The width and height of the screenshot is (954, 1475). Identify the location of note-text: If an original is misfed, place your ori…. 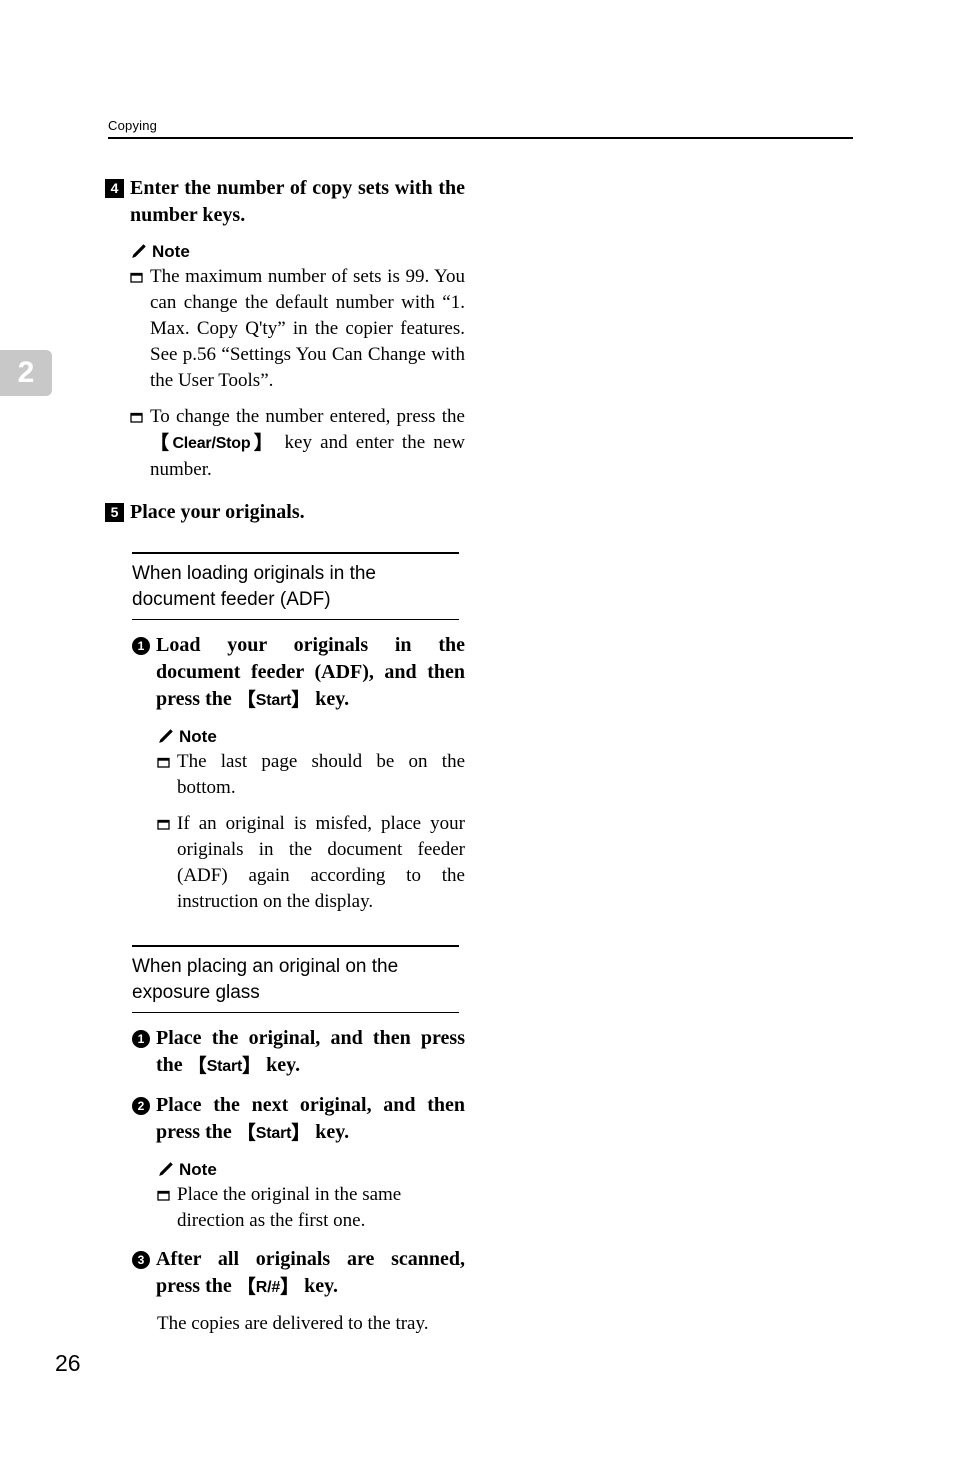
(321, 862).